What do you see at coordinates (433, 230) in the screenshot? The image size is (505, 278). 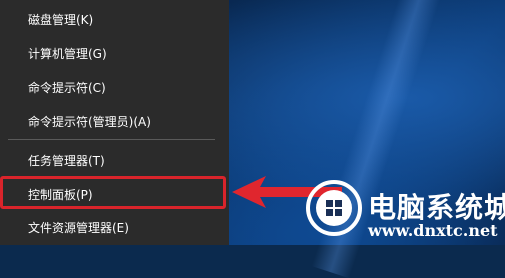 I see `watermark-url: www.dnxtc.net` at bounding box center [433, 230].